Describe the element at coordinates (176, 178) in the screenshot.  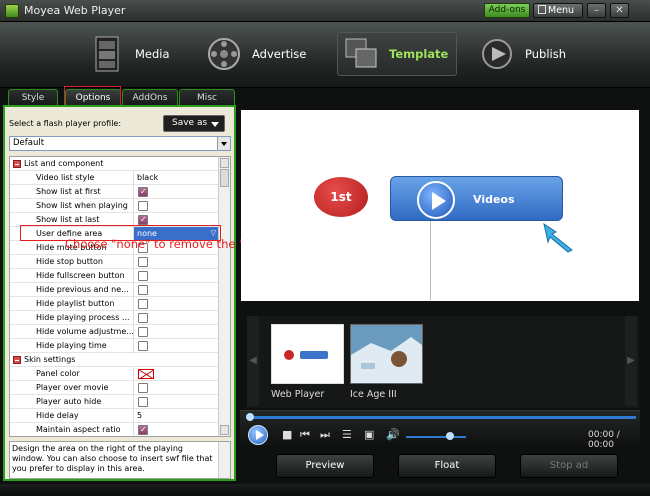
I see `grid-row-value: black` at that location.